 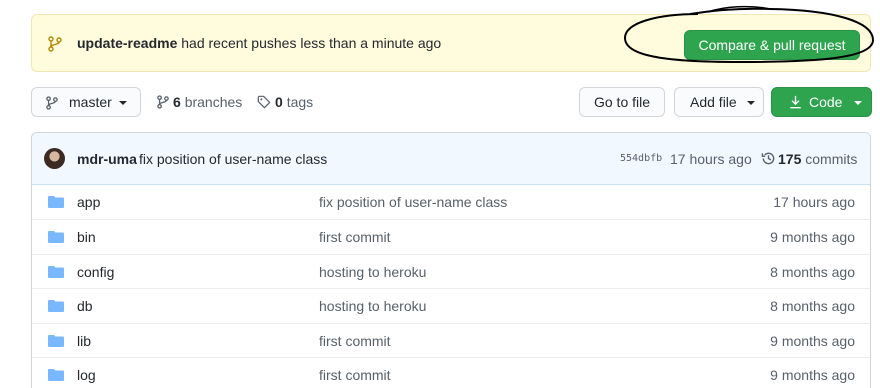 What do you see at coordinates (790, 159) in the screenshot?
I see `commit-count: 175` at bounding box center [790, 159].